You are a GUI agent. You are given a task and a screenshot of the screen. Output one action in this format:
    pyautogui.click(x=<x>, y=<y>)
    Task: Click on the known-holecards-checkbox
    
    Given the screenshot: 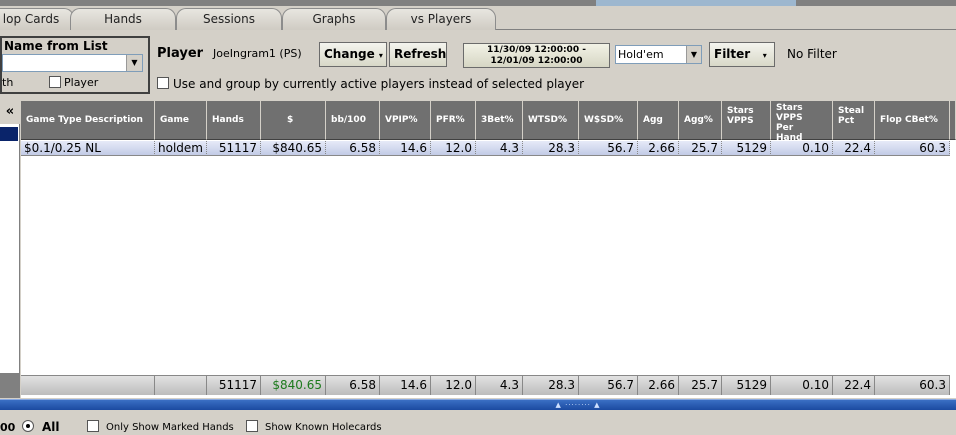 What is the action you would take?
    pyautogui.click(x=252, y=426)
    